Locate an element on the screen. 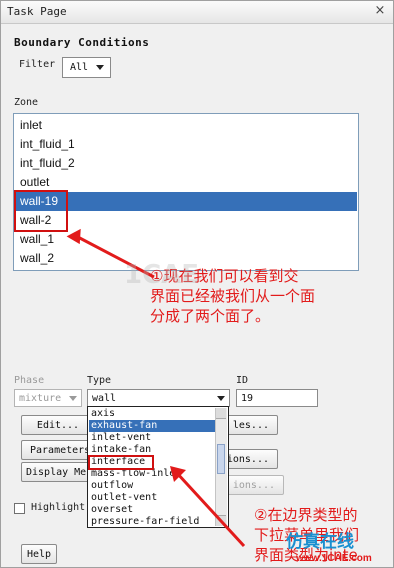 The image size is (394, 568). scroll-up-icon is located at coordinates (221, 413).